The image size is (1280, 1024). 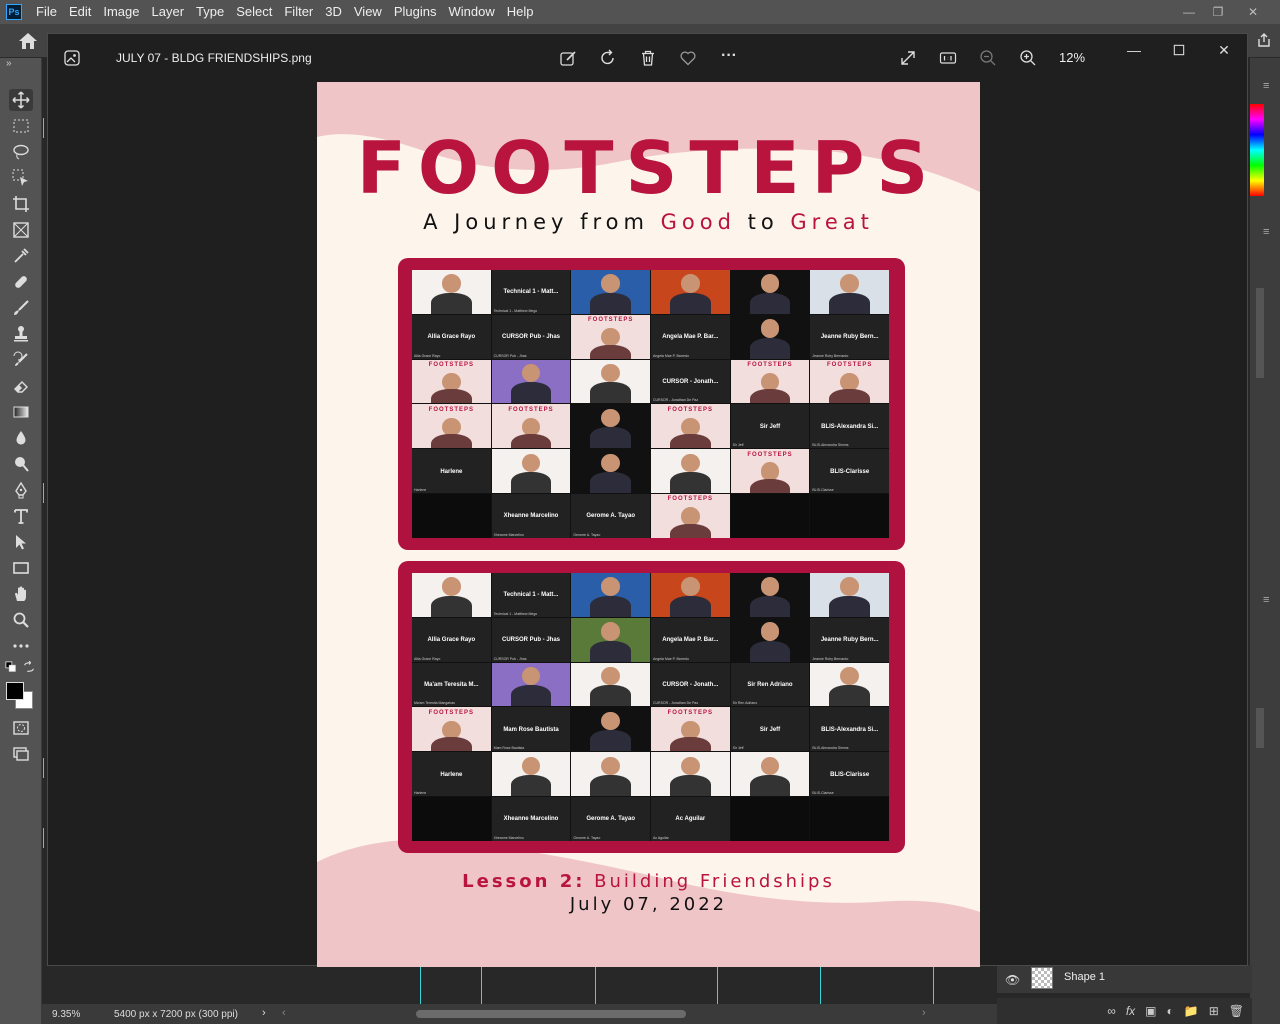 What do you see at coordinates (21, 152) in the screenshot?
I see `lasso-tool-icon` at bounding box center [21, 152].